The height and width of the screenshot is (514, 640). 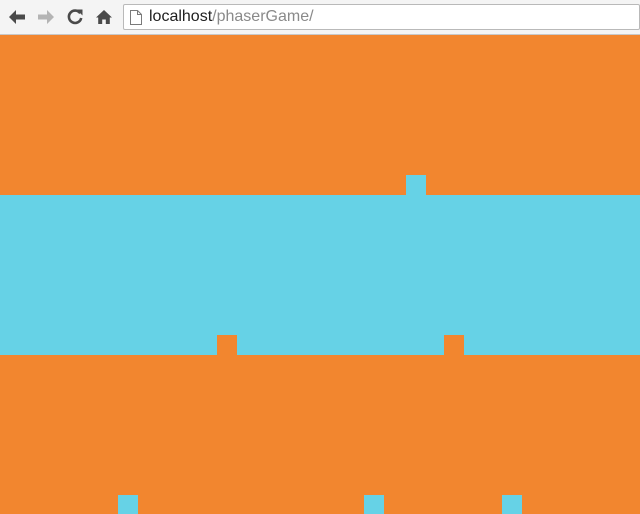 I want to click on url-host: localhost, so click(x=181, y=16).